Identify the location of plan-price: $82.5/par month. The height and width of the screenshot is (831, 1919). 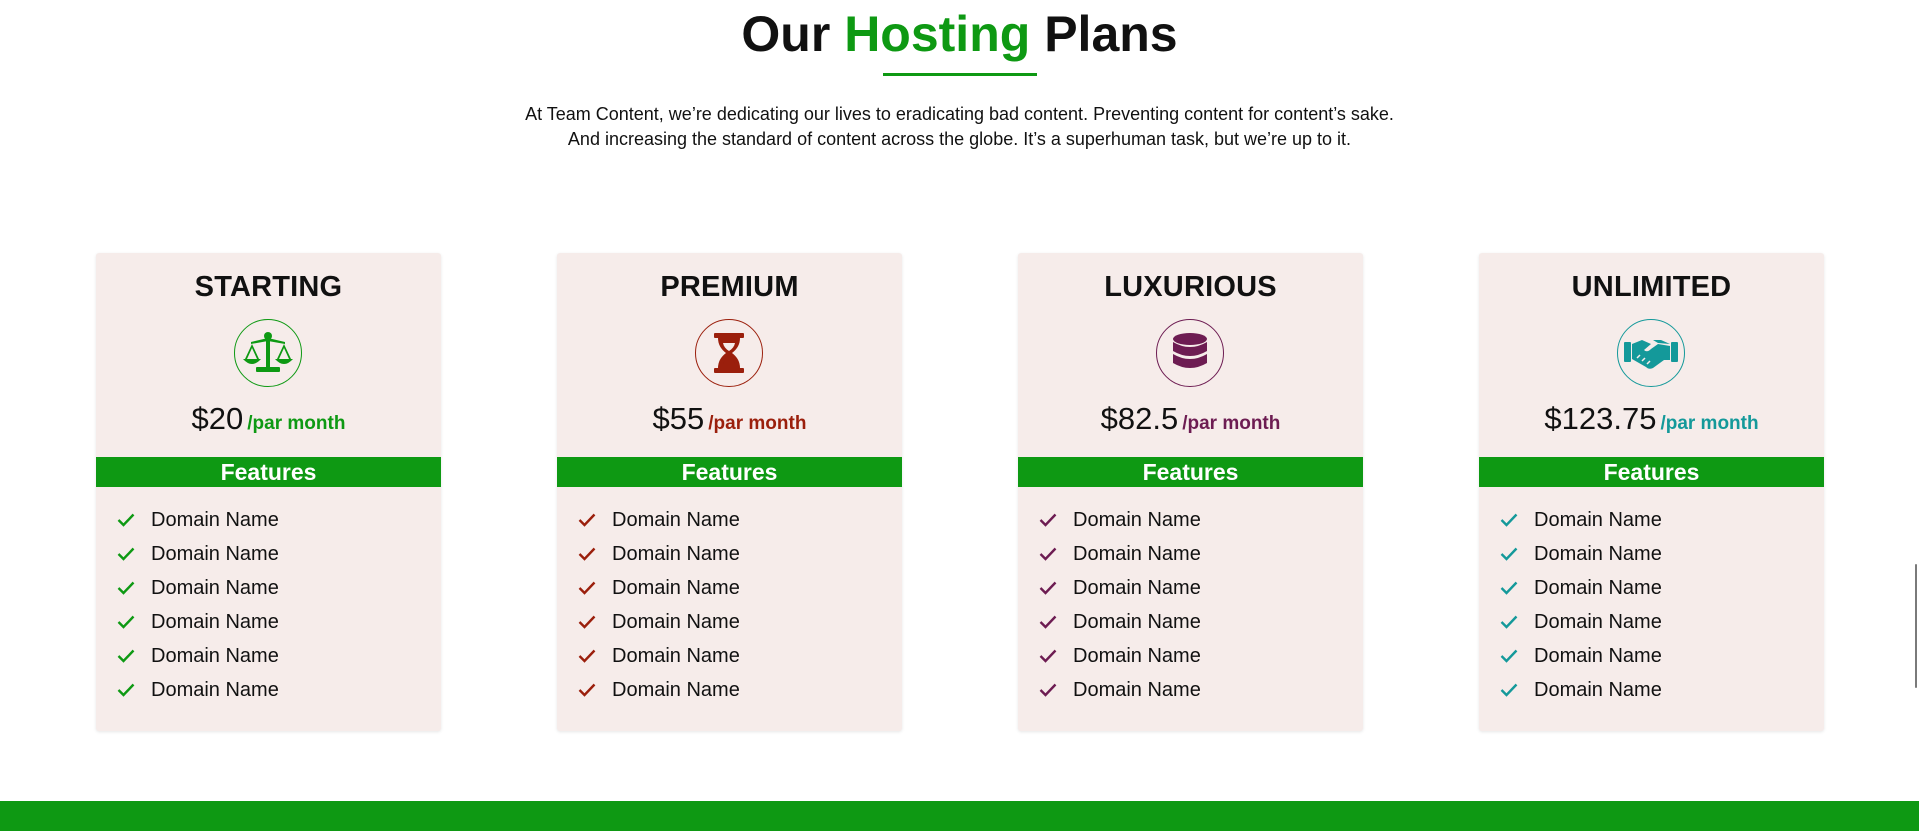
(1190, 419).